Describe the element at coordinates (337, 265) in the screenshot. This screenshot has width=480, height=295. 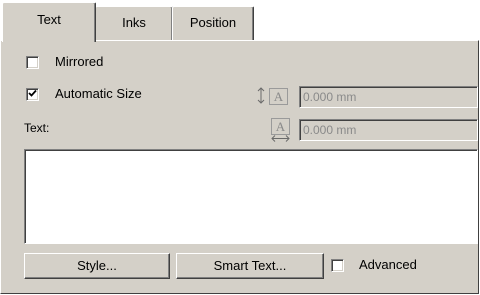
I see `advanced-checkbox` at that location.